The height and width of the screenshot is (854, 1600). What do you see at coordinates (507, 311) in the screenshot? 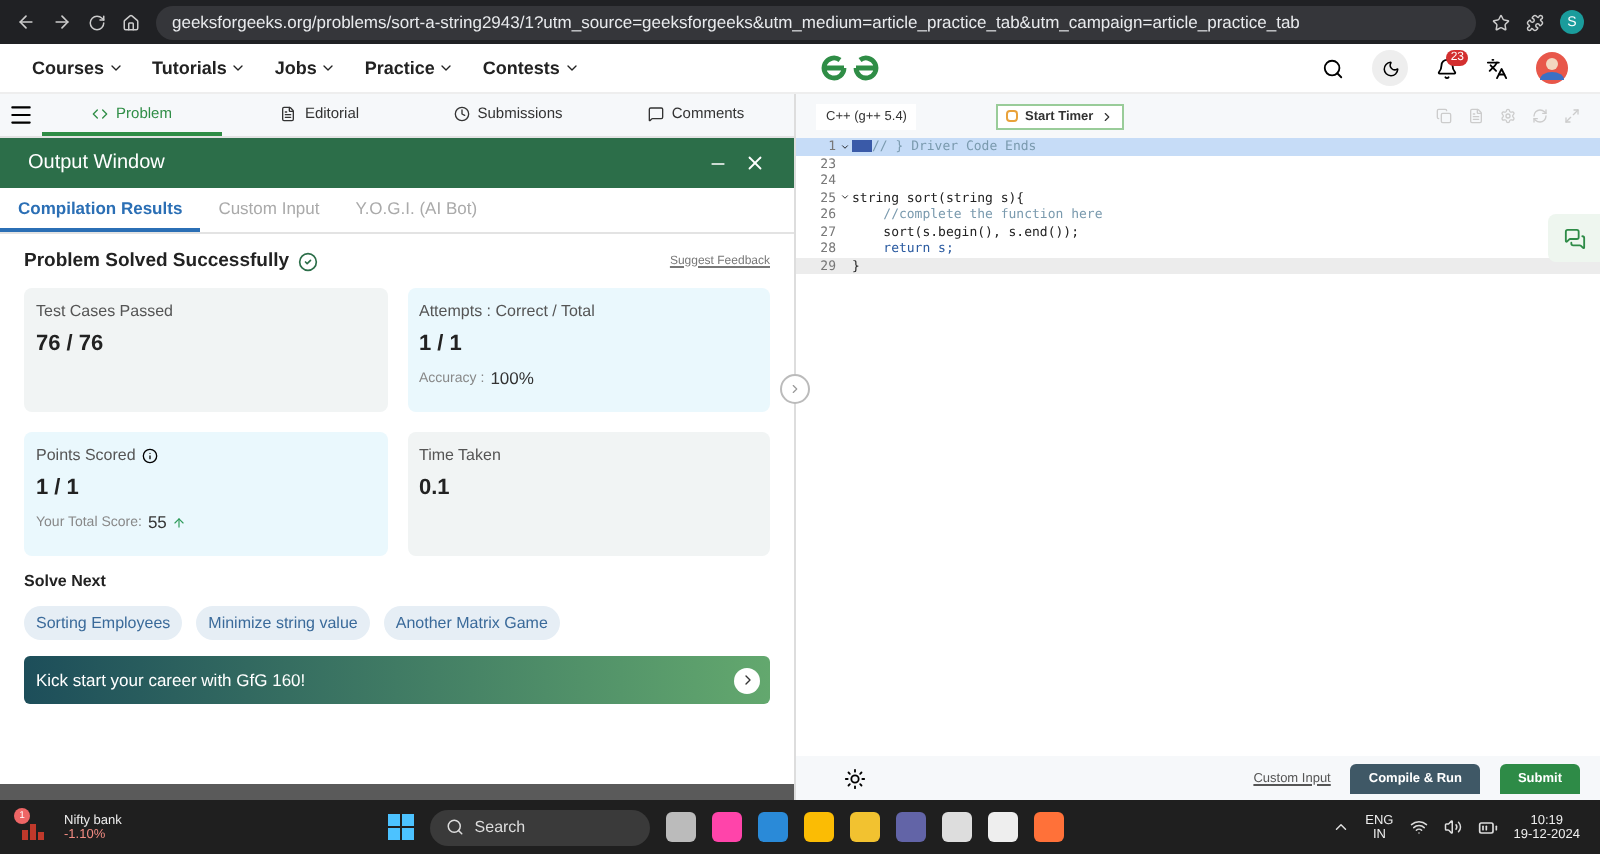
I see `card-label: Attempts : Correct / Total` at bounding box center [507, 311].